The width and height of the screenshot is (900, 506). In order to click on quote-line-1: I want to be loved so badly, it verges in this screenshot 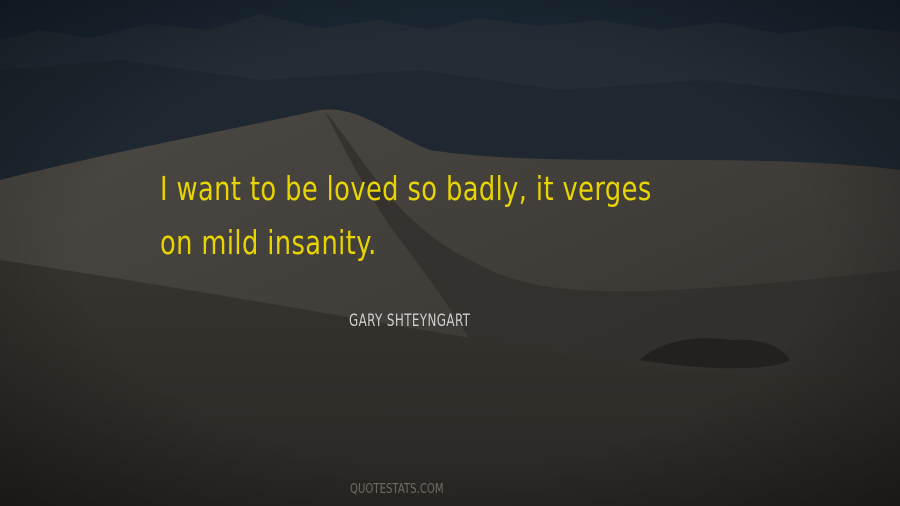, I will do `click(406, 188)`.